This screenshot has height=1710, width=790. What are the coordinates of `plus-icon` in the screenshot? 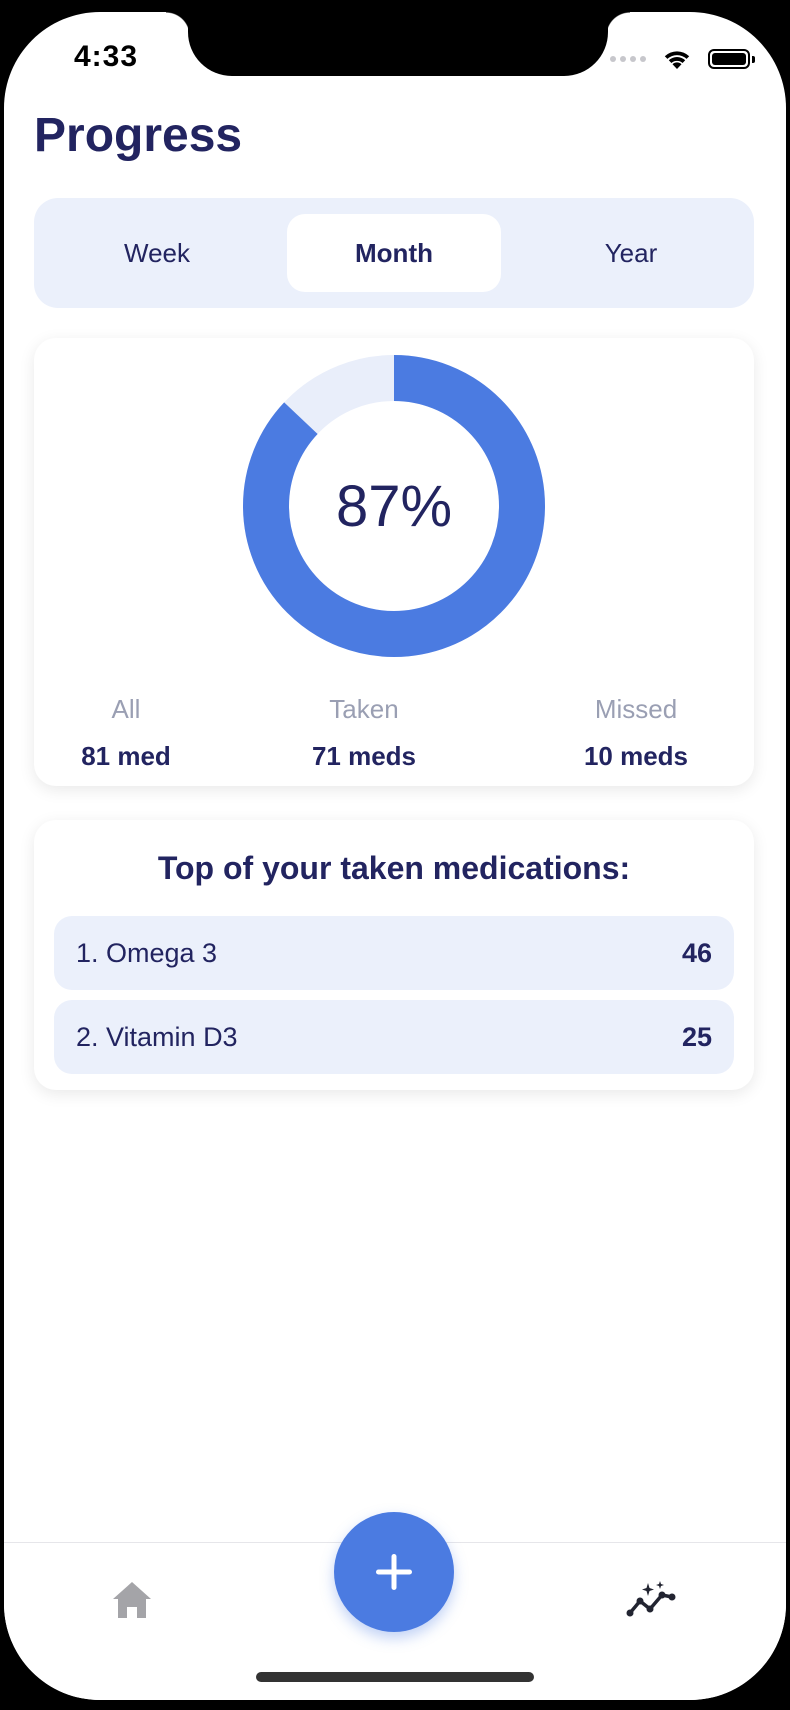 It's located at (394, 1572).